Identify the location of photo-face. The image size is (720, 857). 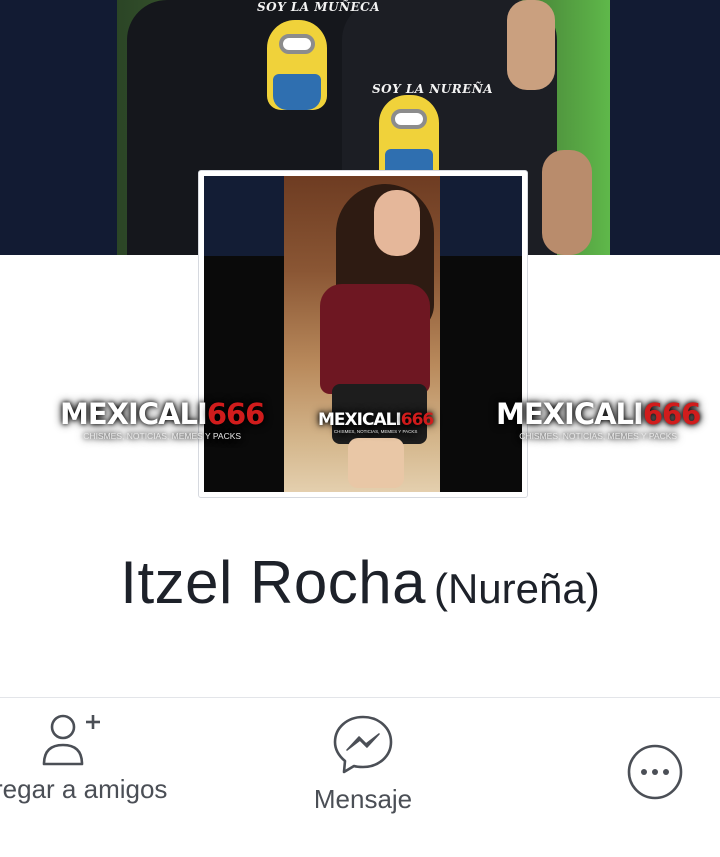
(397, 223).